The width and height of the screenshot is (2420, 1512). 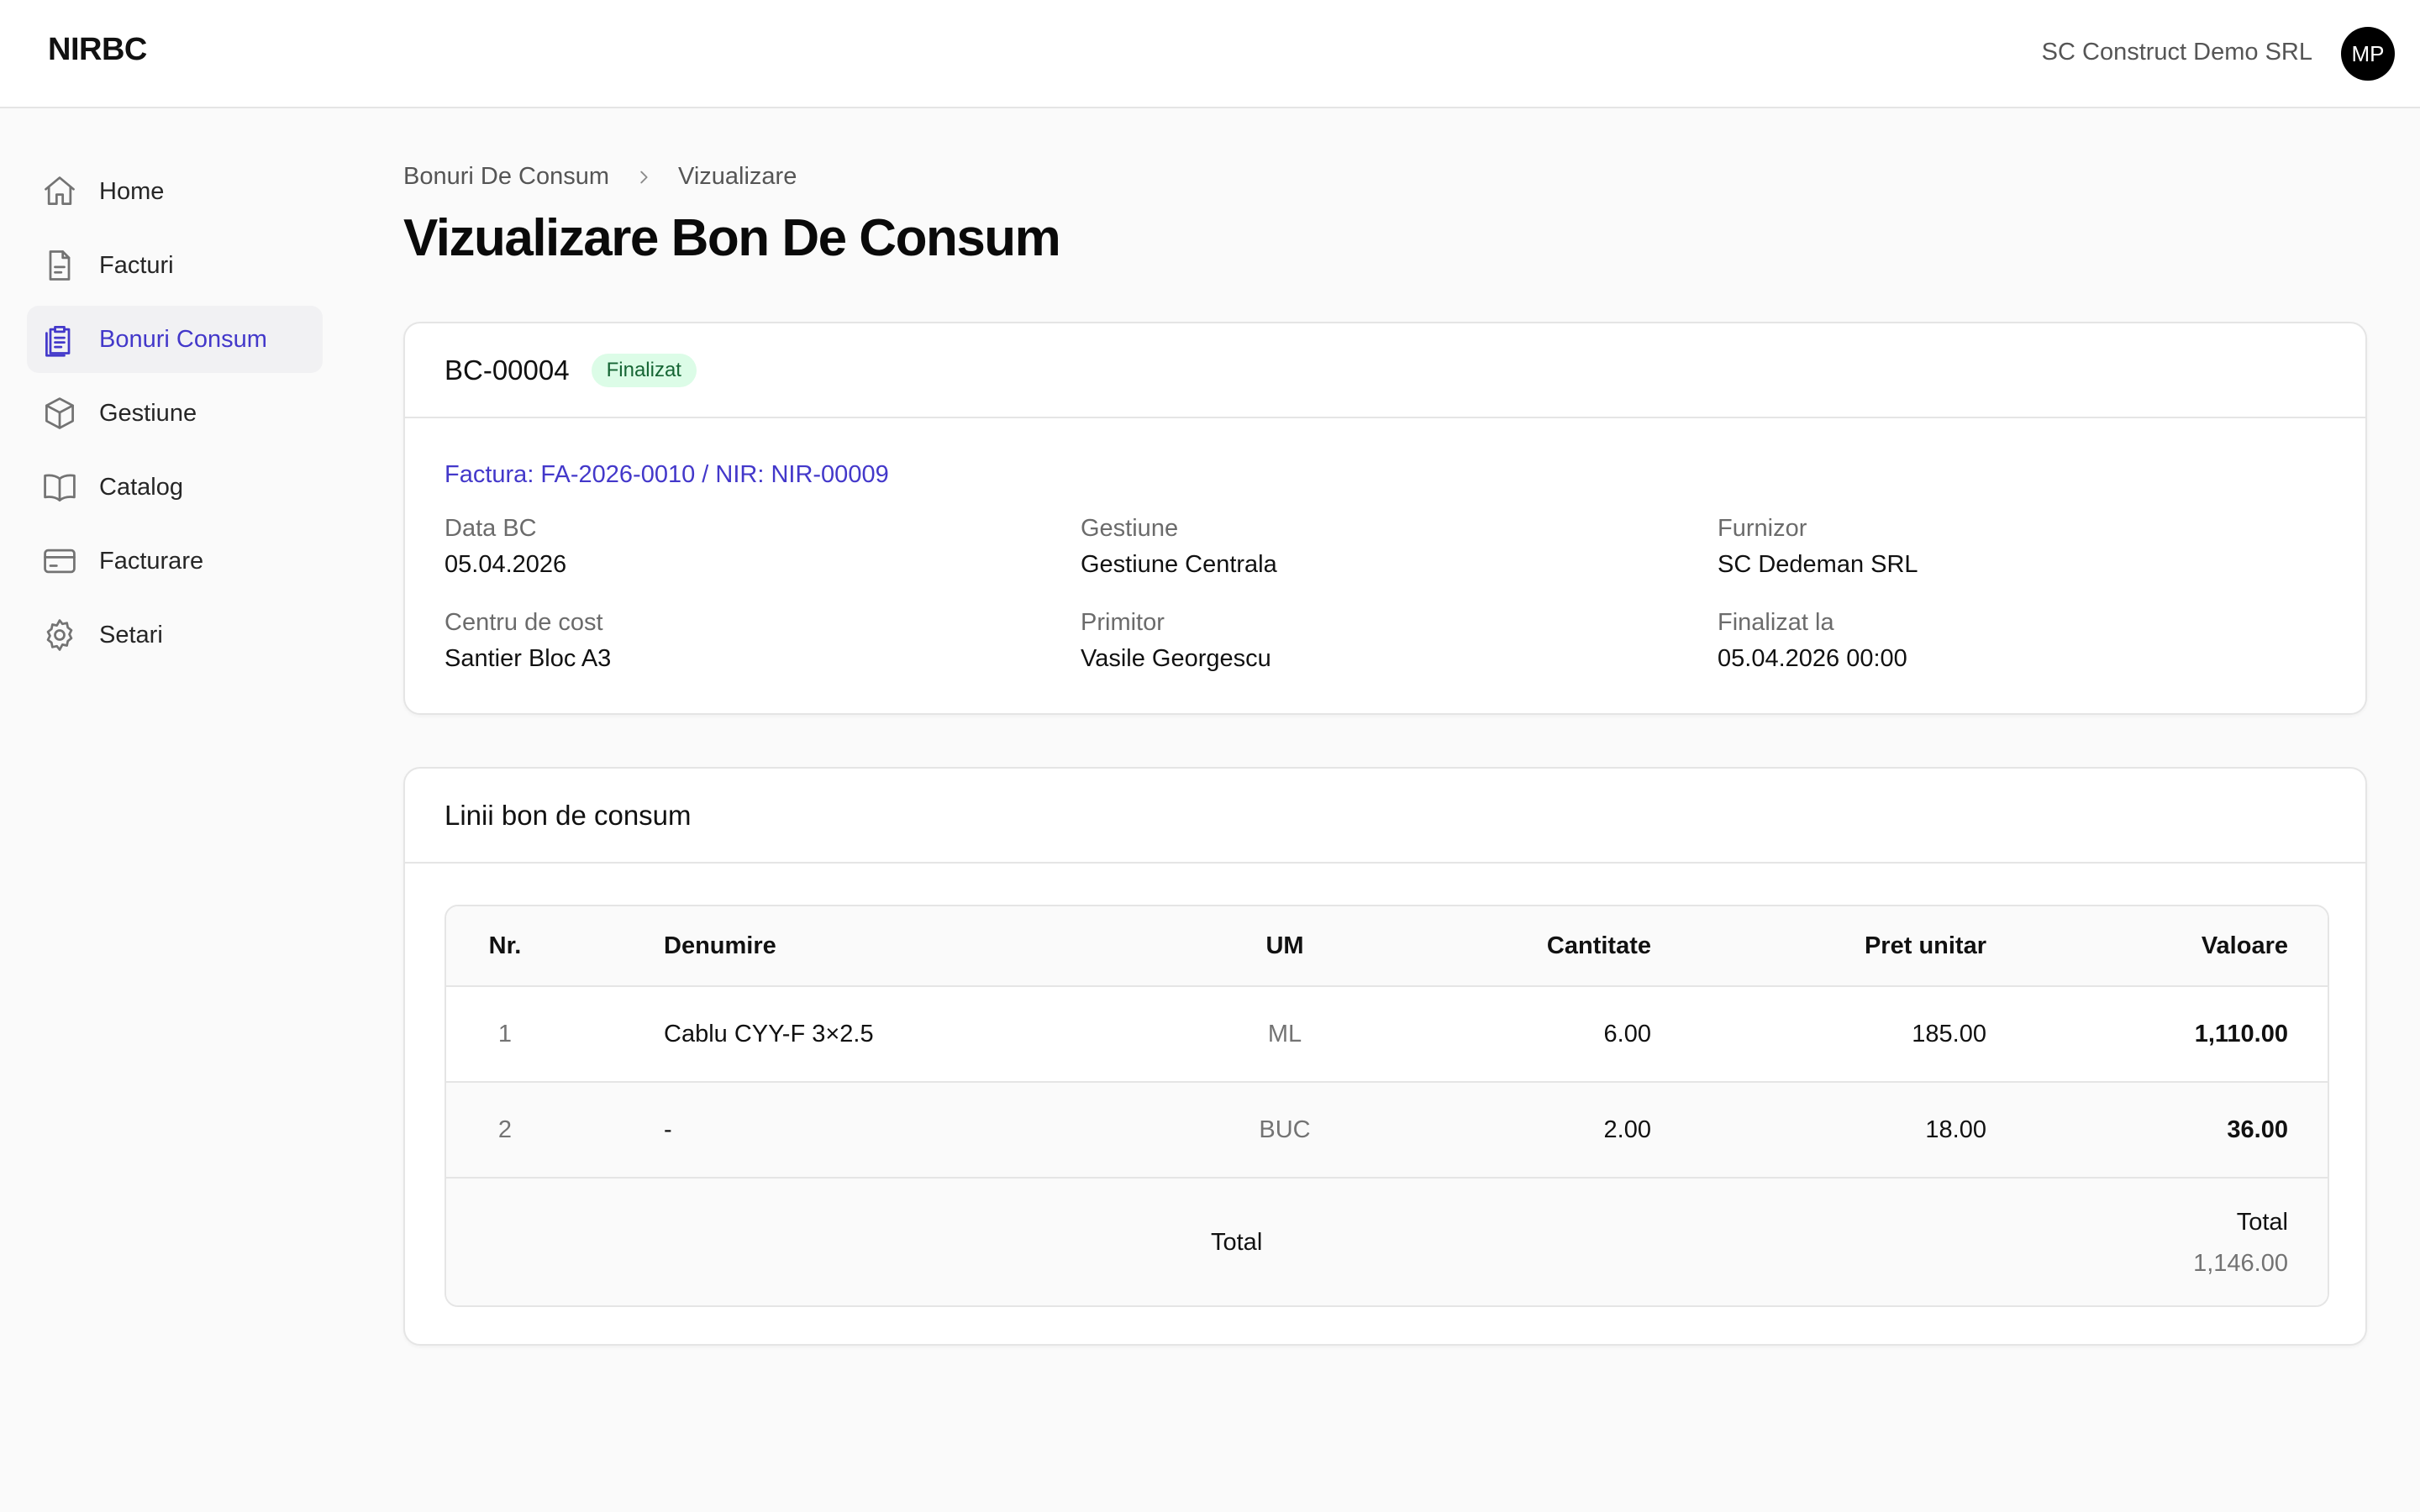 What do you see at coordinates (132, 191) in the screenshot?
I see `sidebar-item-label: Home` at bounding box center [132, 191].